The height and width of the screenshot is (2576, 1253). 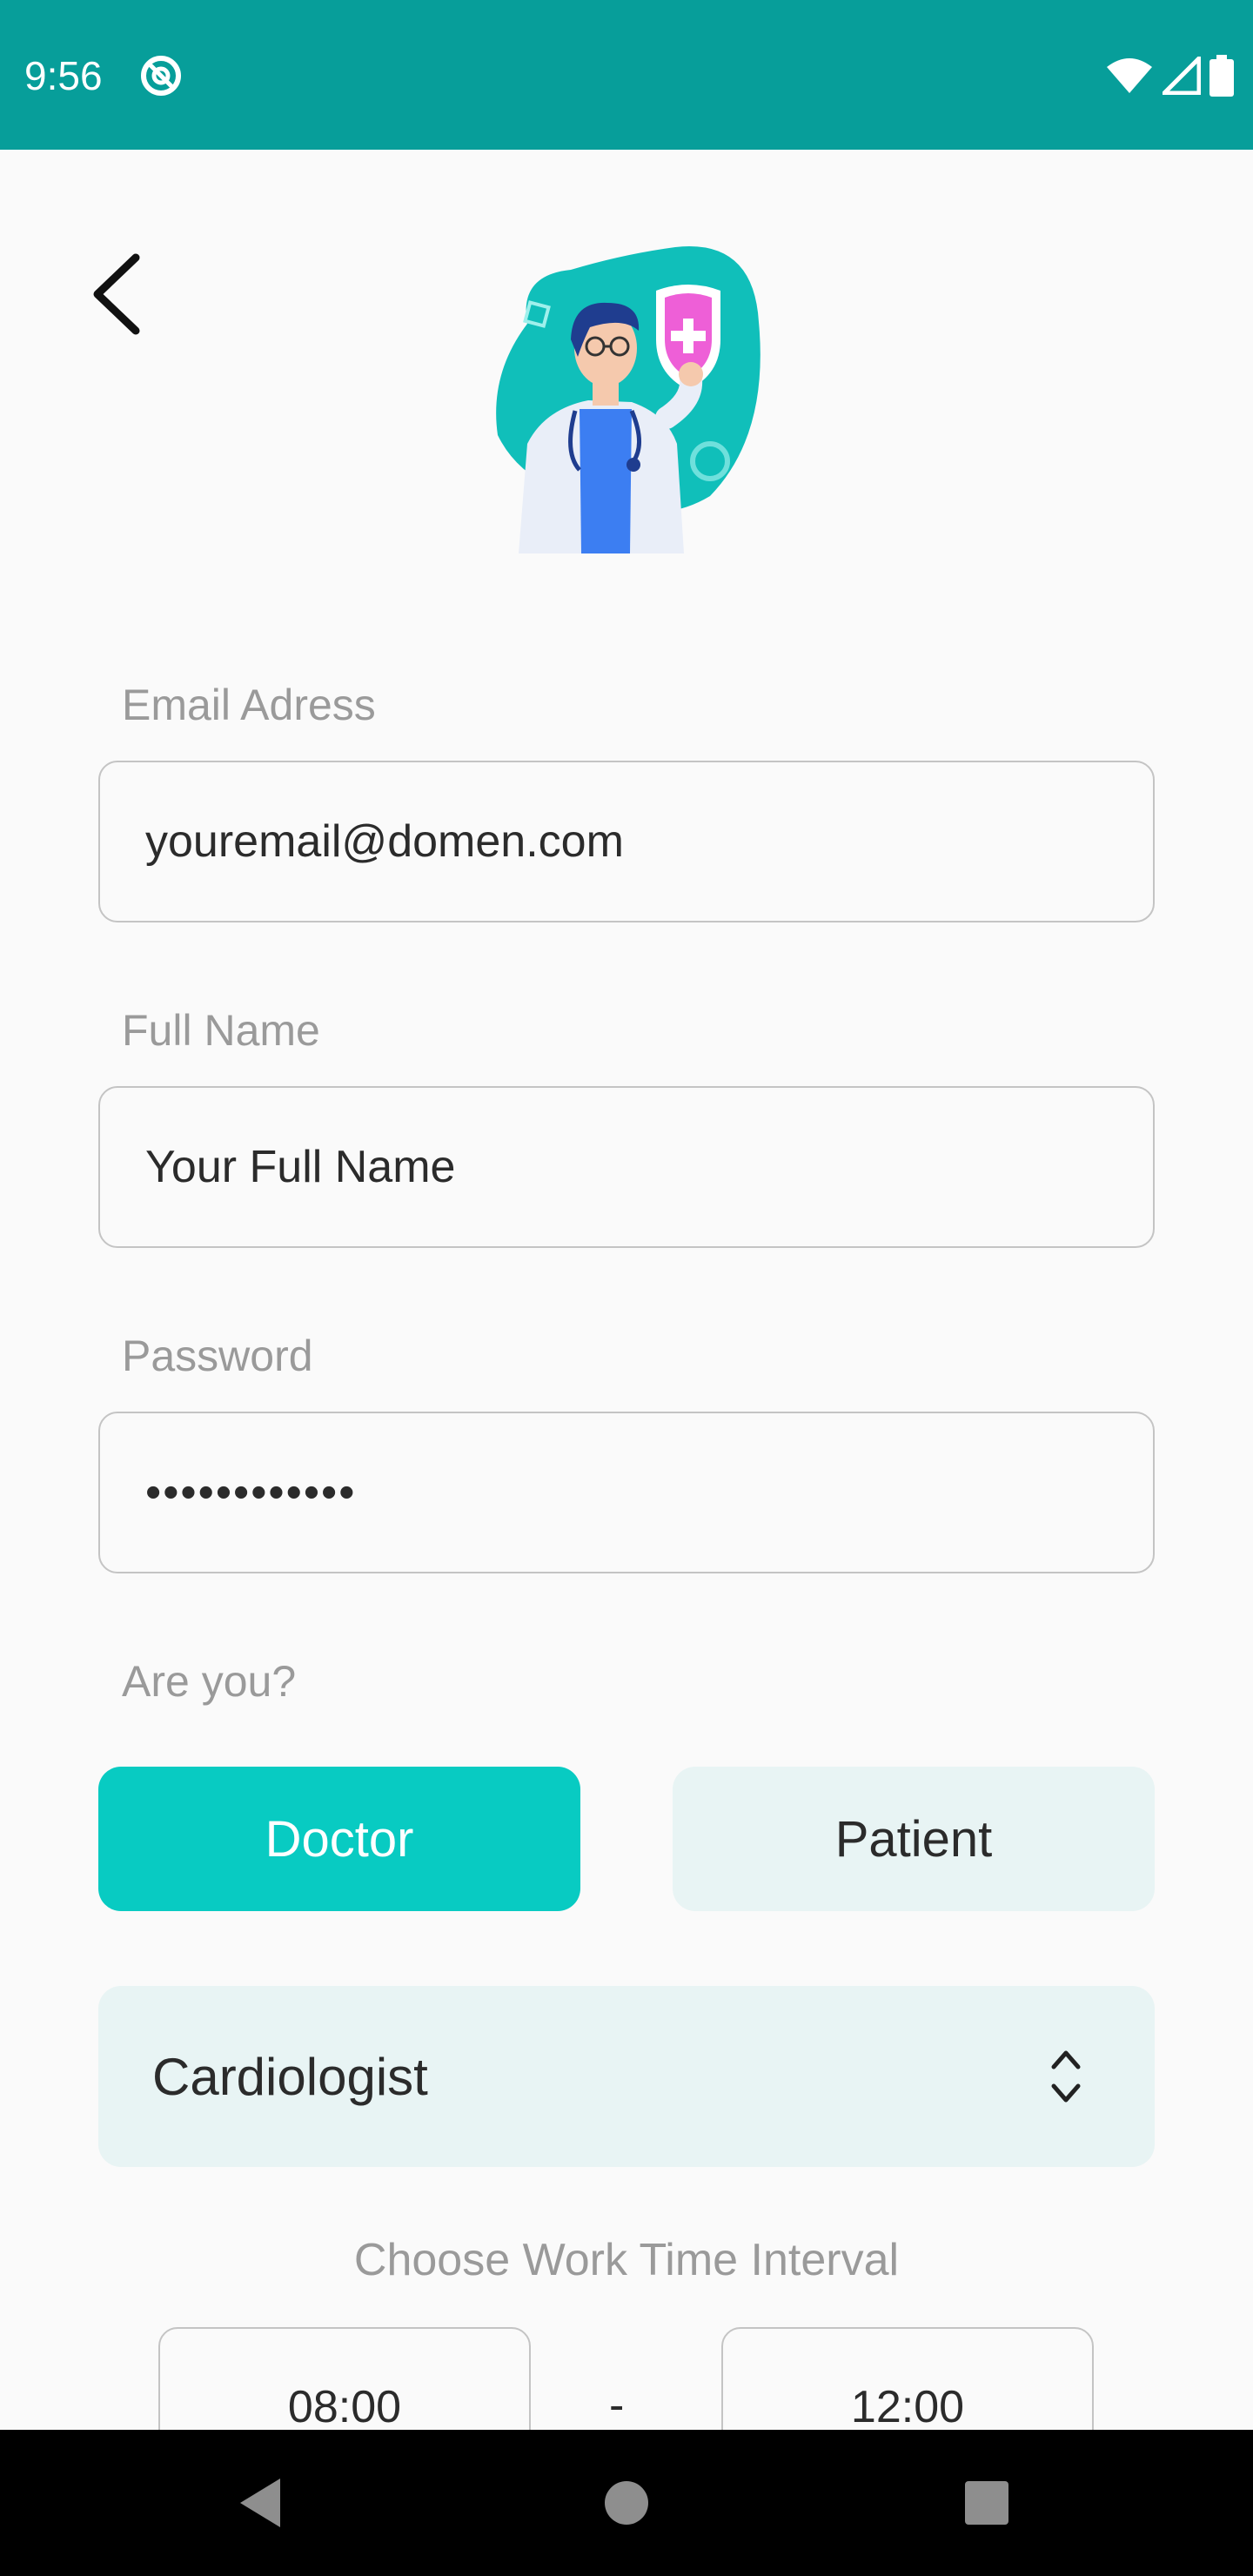 I want to click on password-input, so click(x=648, y=1492).